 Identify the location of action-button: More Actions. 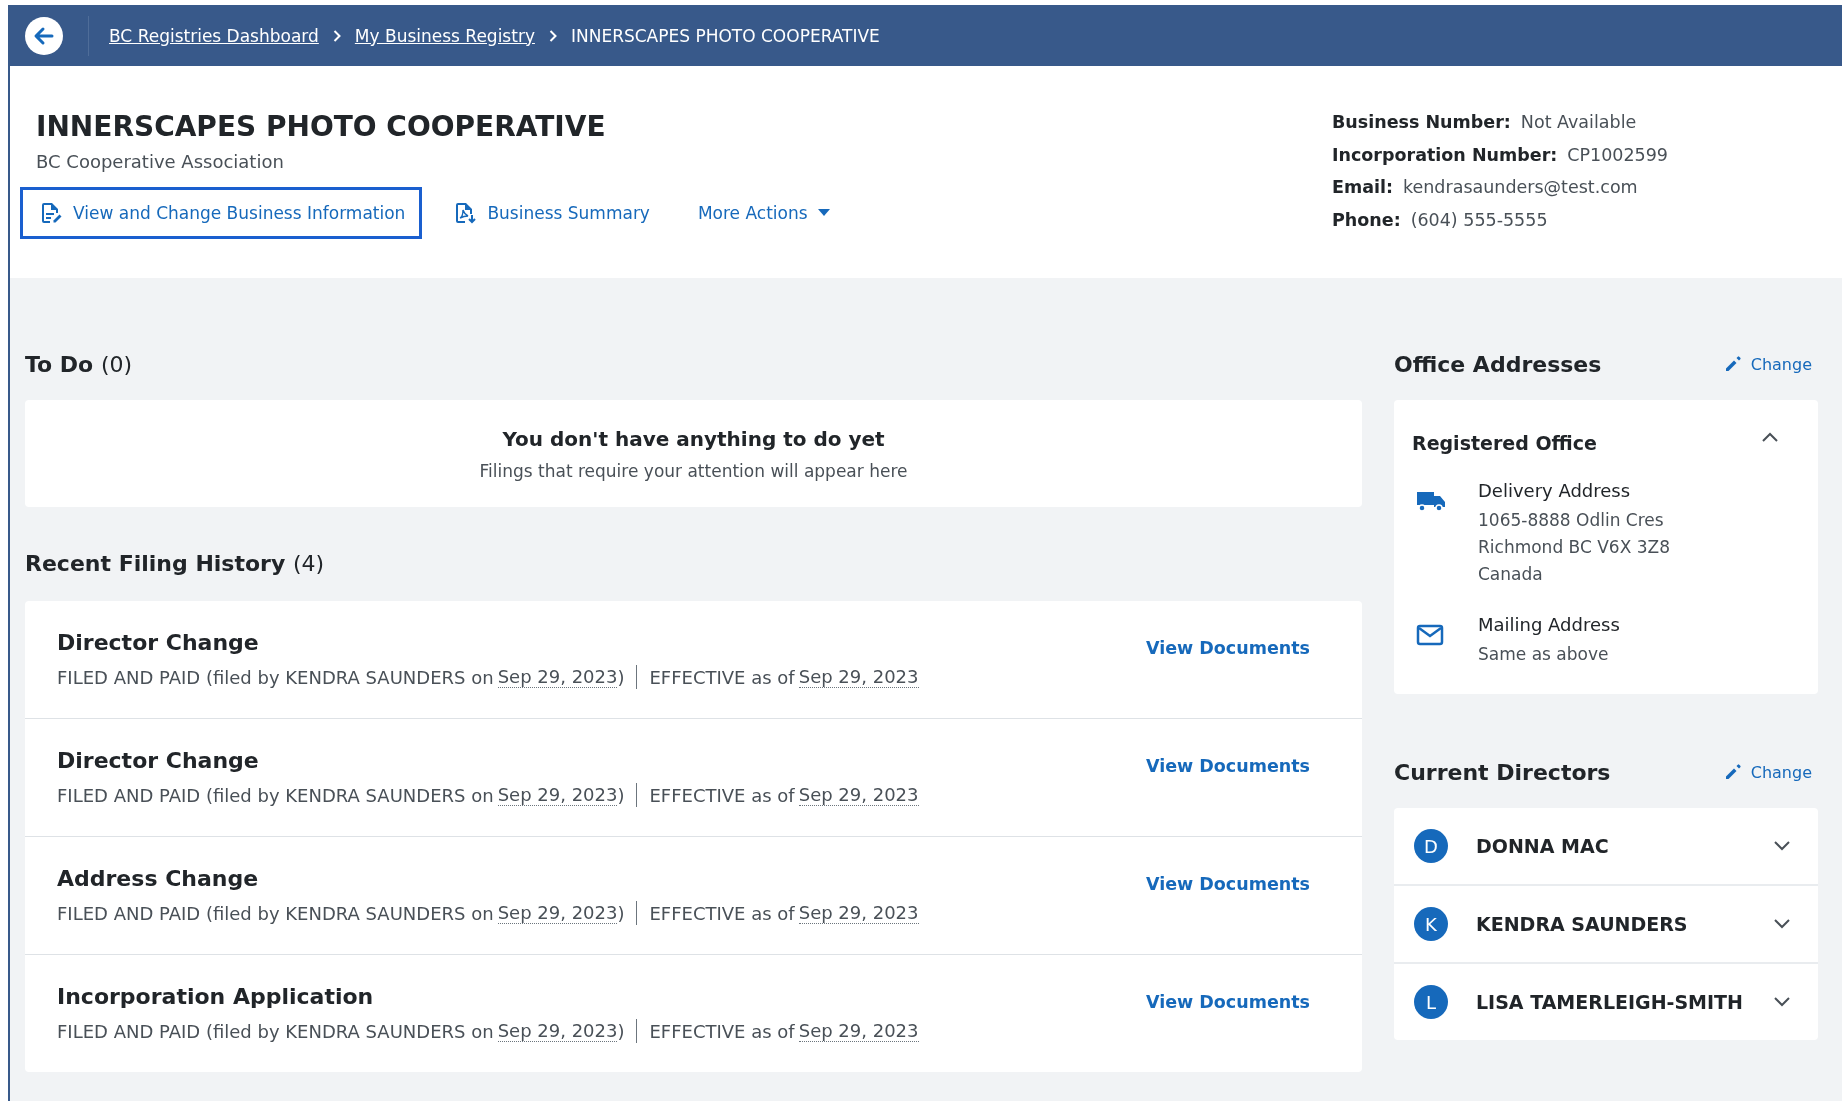
(762, 213).